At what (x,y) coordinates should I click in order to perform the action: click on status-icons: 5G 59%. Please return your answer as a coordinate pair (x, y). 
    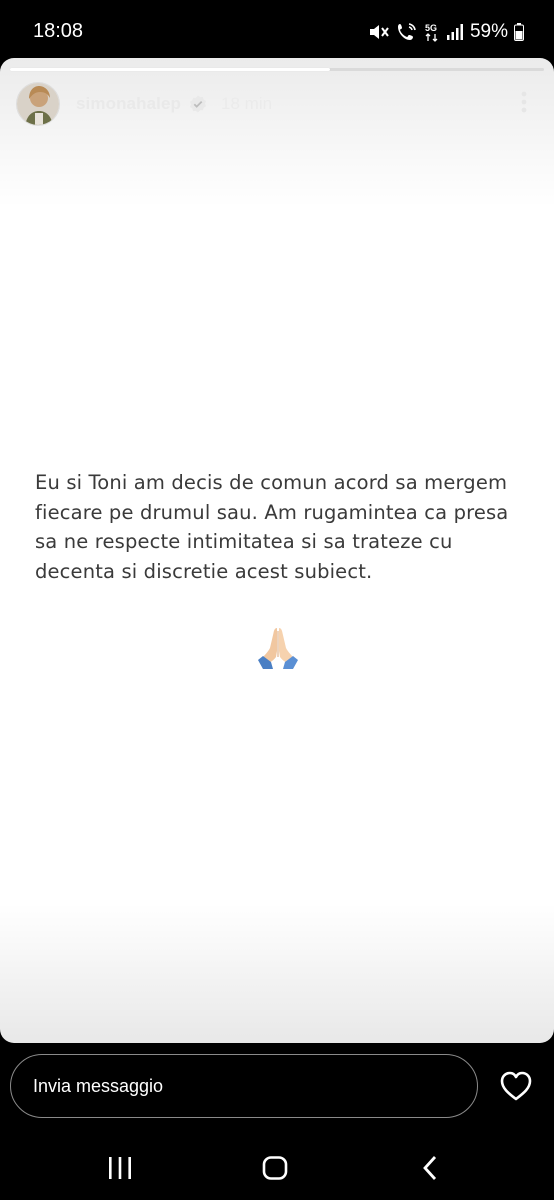
    Looking at the image, I should click on (446, 32).